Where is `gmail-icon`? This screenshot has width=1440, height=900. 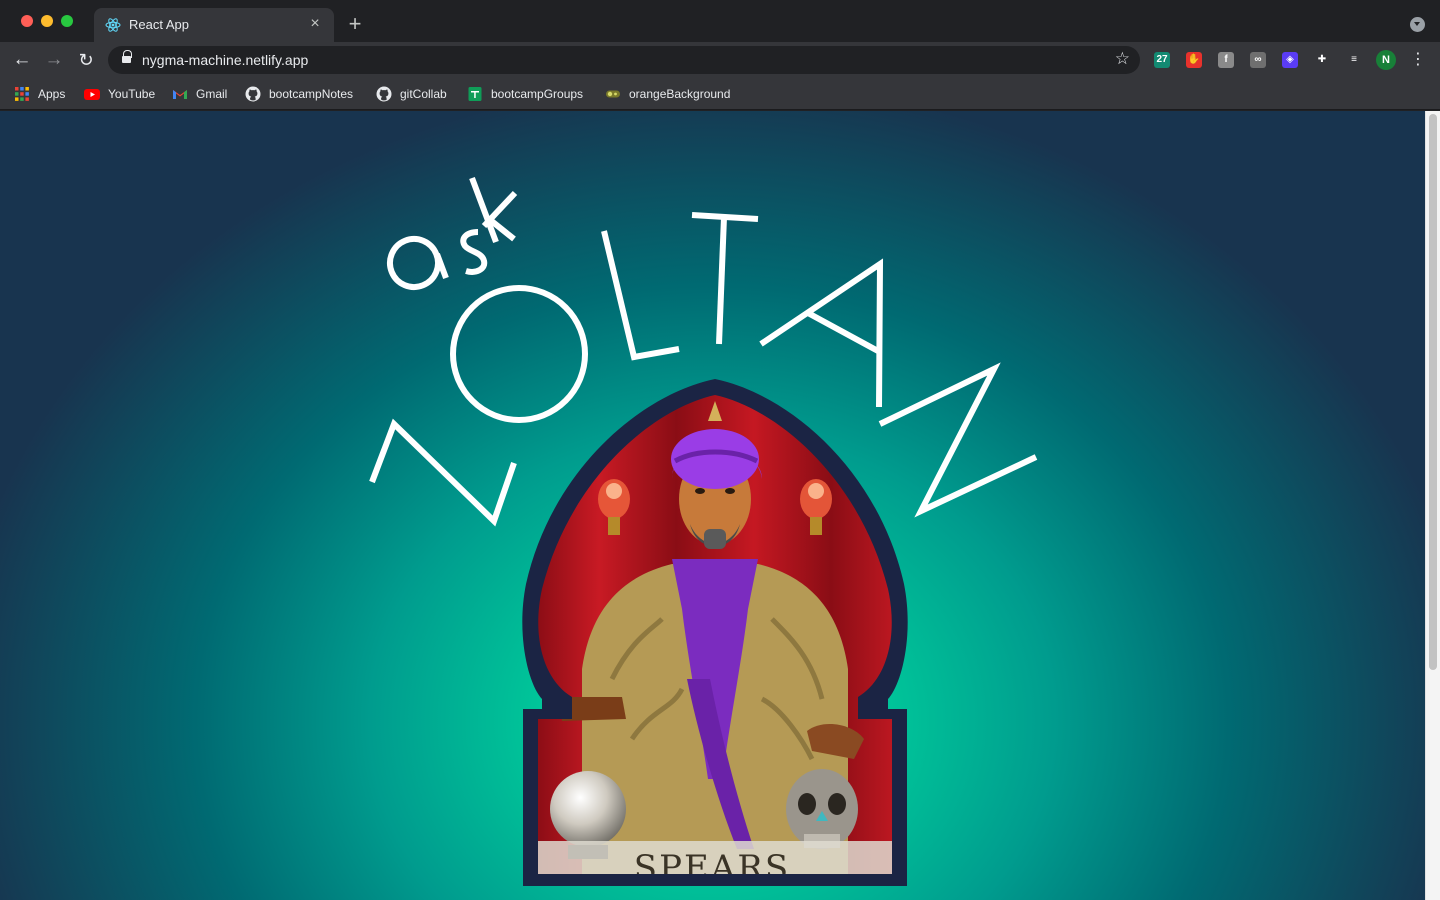
gmail-icon is located at coordinates (180, 94).